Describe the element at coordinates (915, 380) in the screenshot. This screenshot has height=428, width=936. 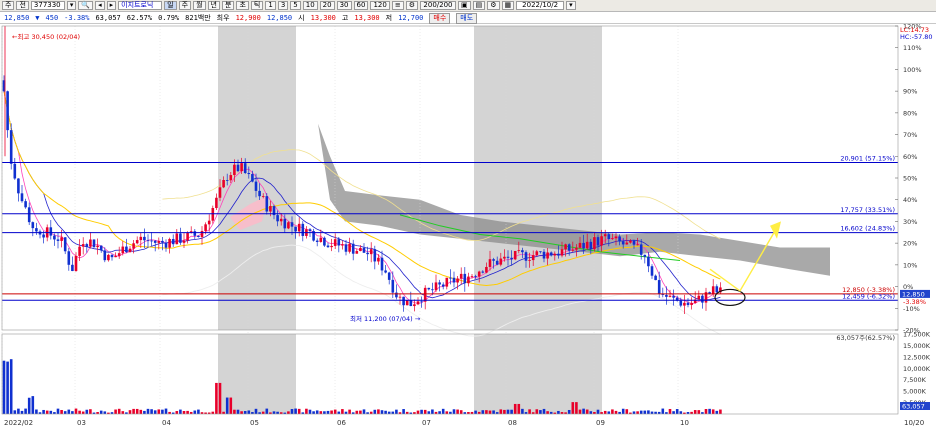
I see `volume-axis-label: 7,500K` at that location.